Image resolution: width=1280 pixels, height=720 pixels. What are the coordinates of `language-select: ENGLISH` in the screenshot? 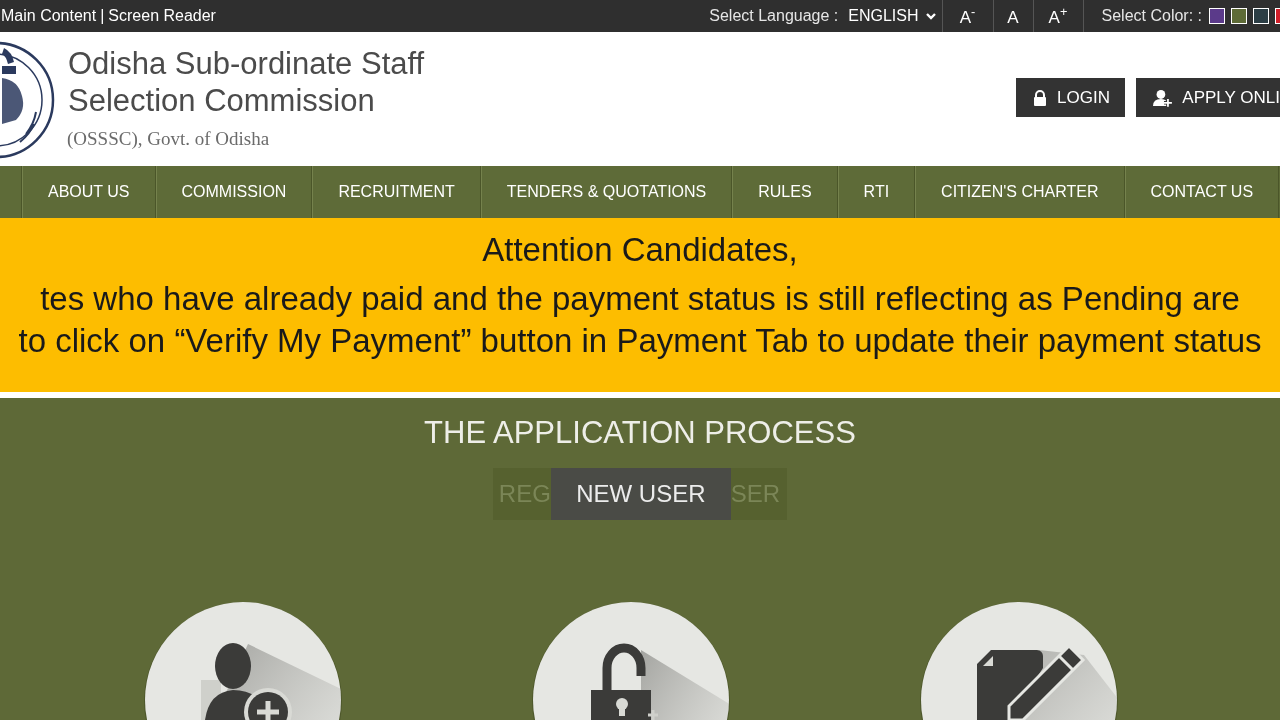 It's located at (895, 16).